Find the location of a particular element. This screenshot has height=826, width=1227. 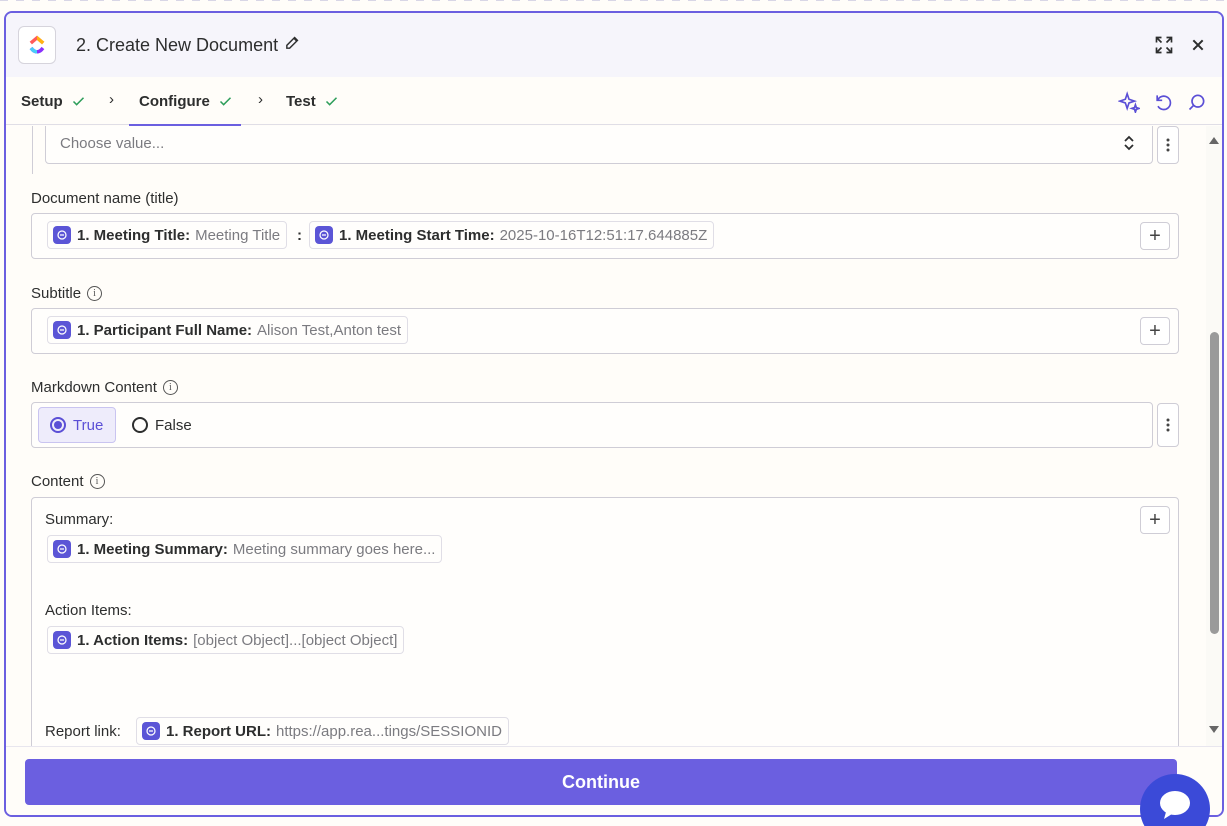

document-name-label-text: Document name (title) is located at coordinates (105, 198).